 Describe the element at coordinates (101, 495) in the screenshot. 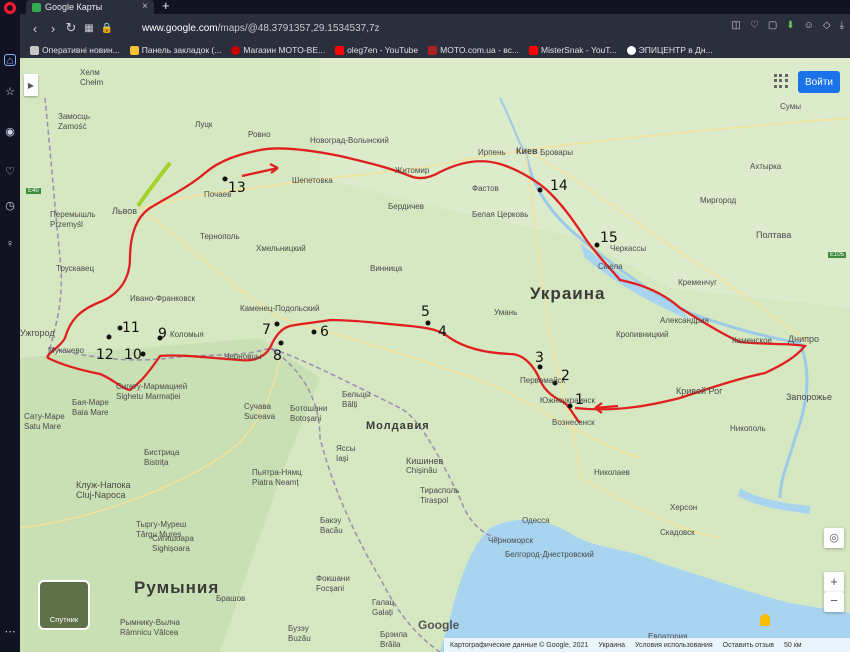

I see `city-label: Cluj-Napoca` at that location.